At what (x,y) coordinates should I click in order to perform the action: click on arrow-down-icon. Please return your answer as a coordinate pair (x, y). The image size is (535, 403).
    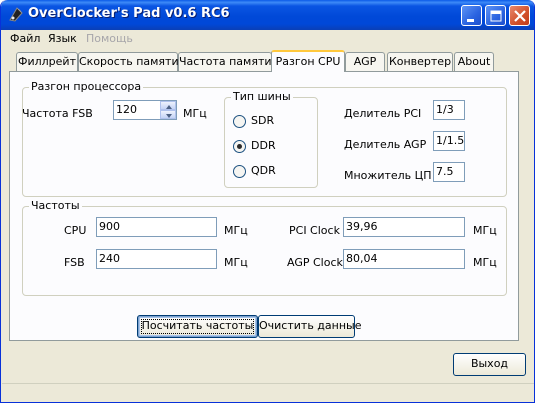
    Looking at the image, I should click on (169, 116).